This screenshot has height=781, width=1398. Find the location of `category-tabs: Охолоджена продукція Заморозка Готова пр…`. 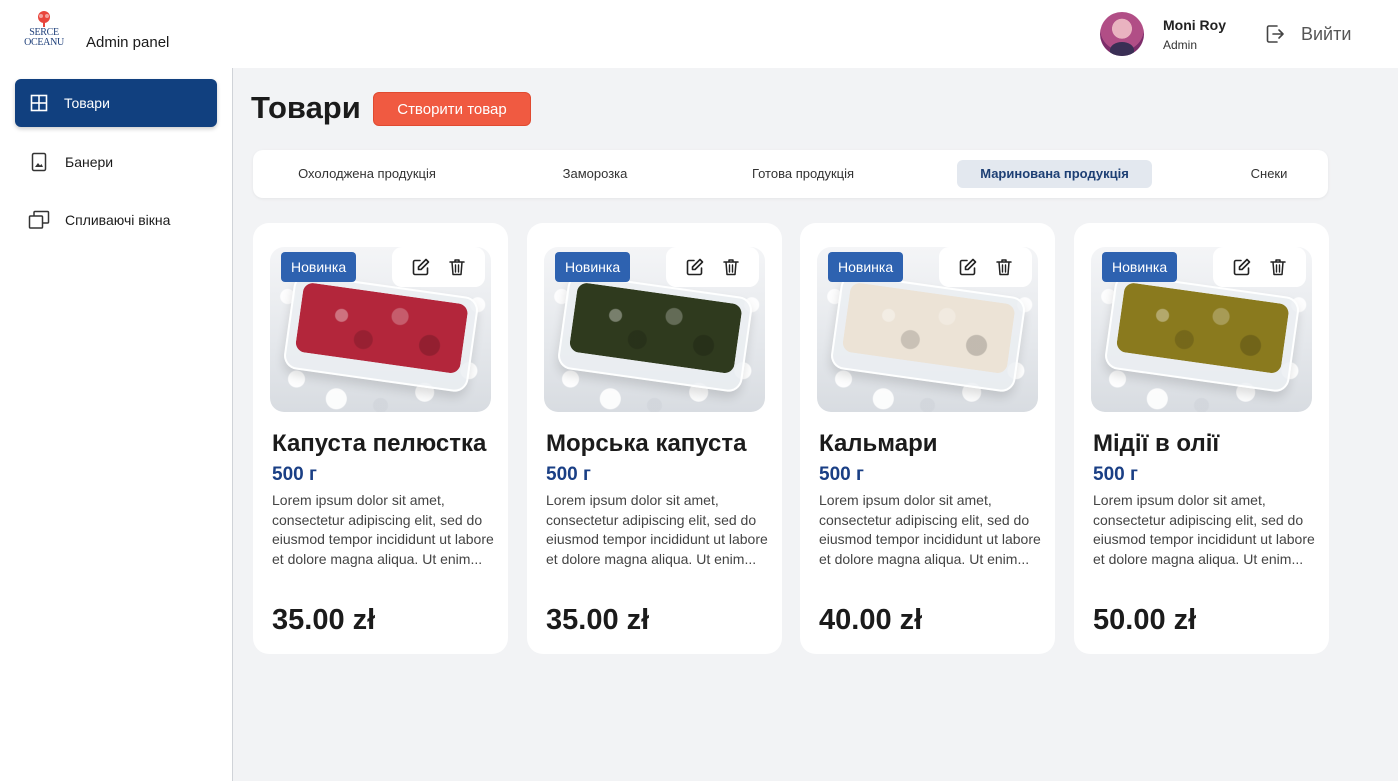

category-tabs: Охолоджена продукція Заморозка Готова пр… is located at coordinates (790, 174).